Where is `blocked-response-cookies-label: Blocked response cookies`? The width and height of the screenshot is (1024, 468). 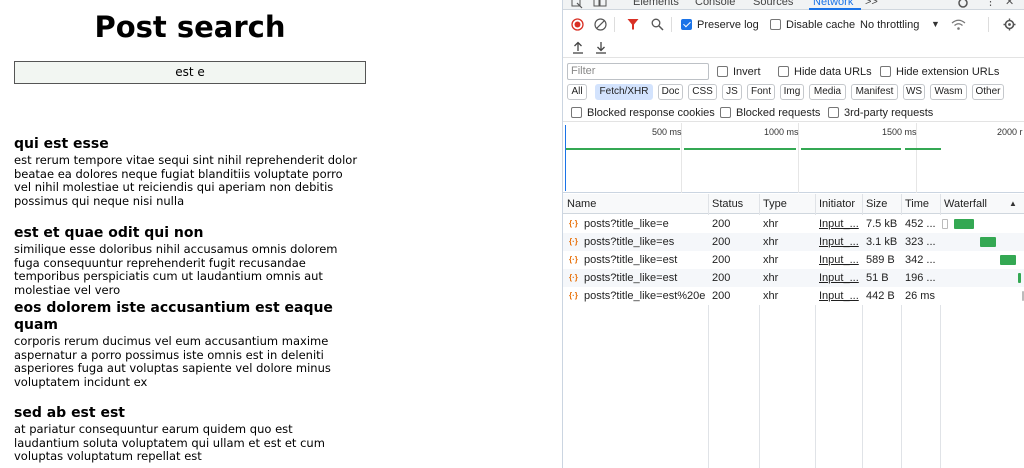
blocked-response-cookies-label: Blocked response cookies is located at coordinates (651, 113).